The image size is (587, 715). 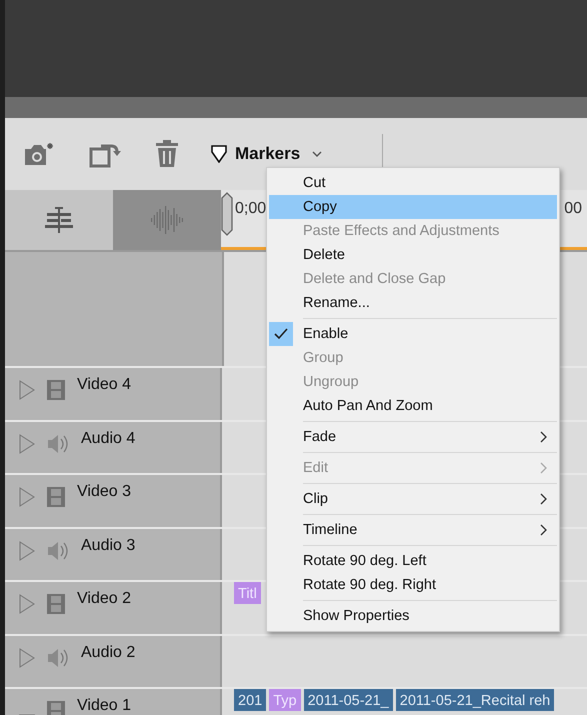 What do you see at coordinates (167, 220) in the screenshot?
I see `waveform-icon` at bounding box center [167, 220].